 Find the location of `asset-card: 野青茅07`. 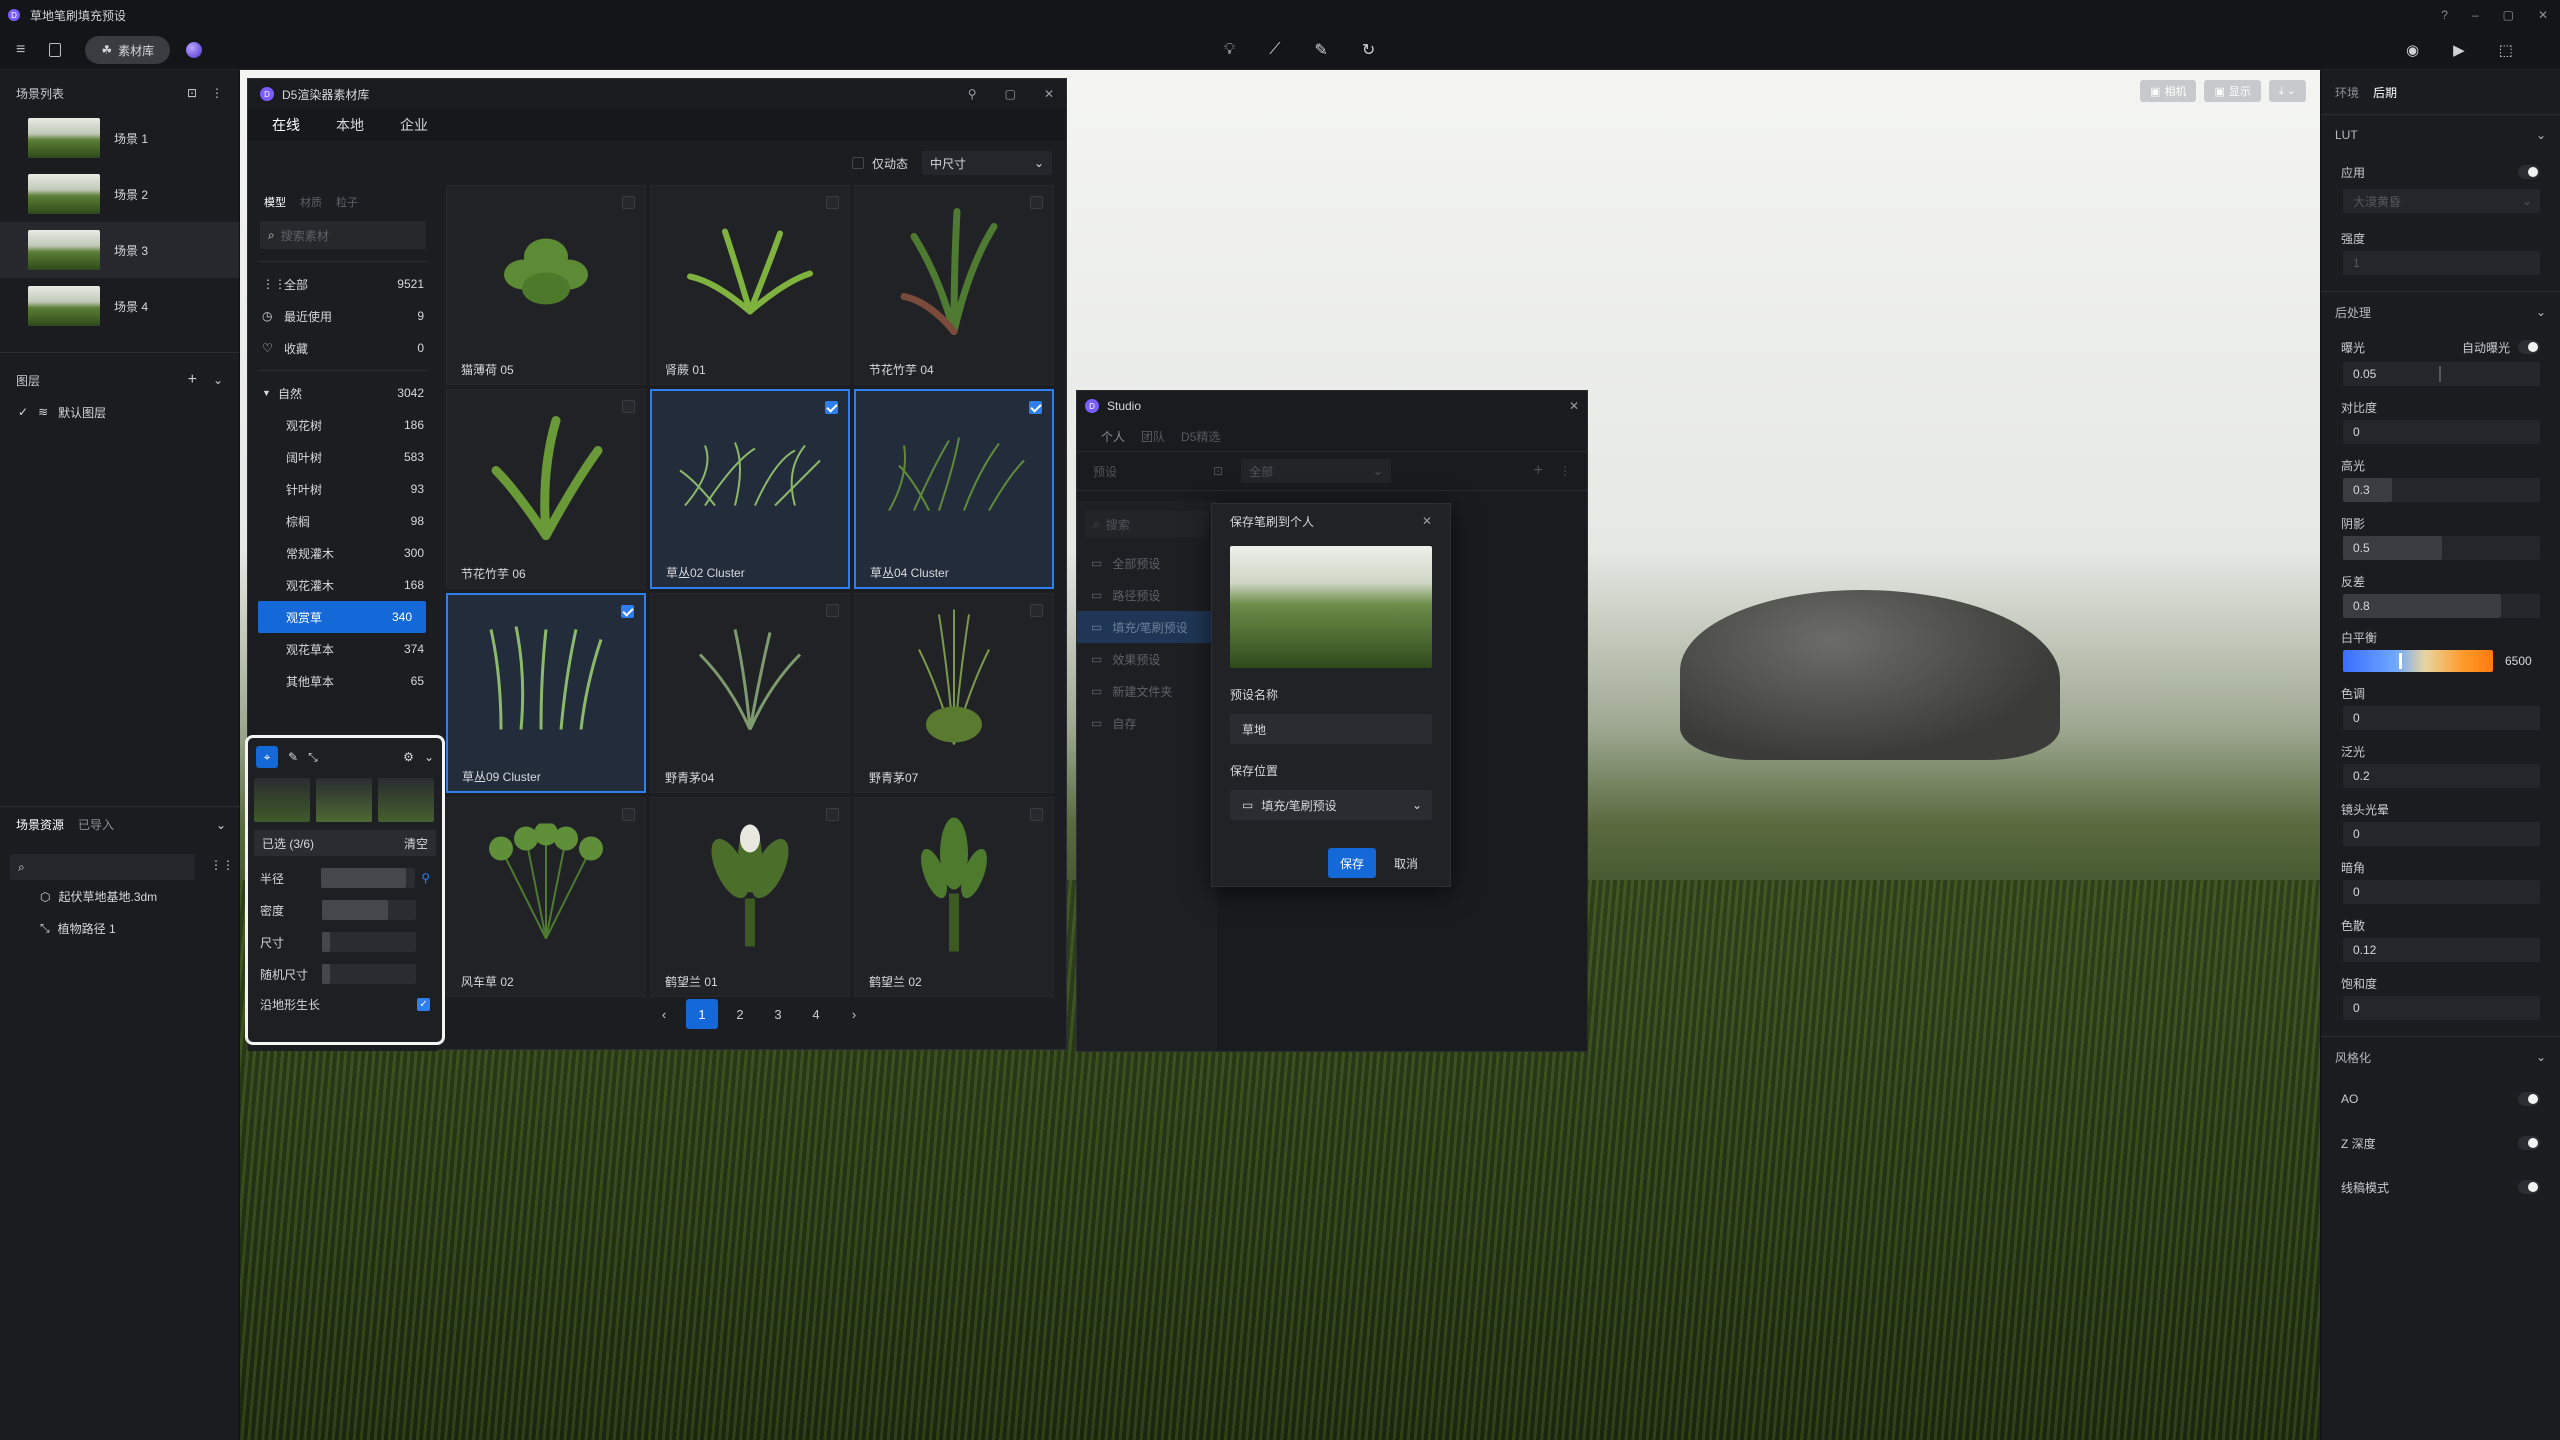

asset-card: 野青茅07 is located at coordinates (954, 693).